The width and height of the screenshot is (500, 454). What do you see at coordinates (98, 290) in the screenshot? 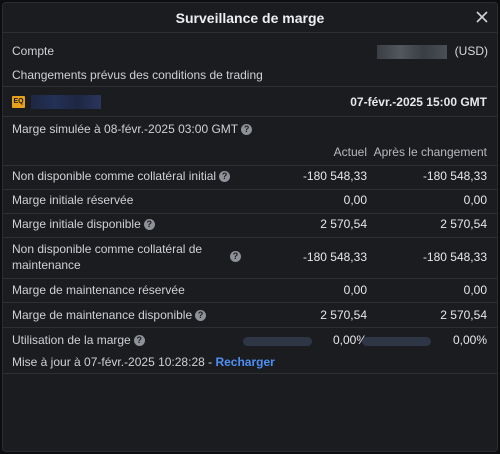
I see `row-label: Marge de maintenance réservée` at bounding box center [98, 290].